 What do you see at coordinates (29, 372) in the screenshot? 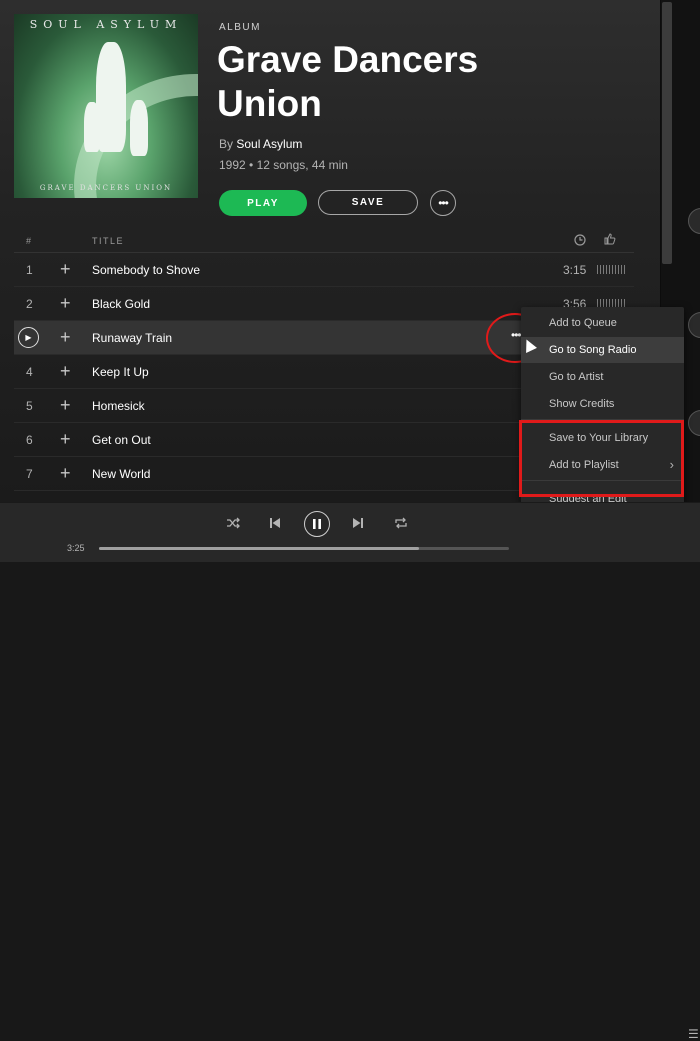
I see `track-number: 4` at bounding box center [29, 372].